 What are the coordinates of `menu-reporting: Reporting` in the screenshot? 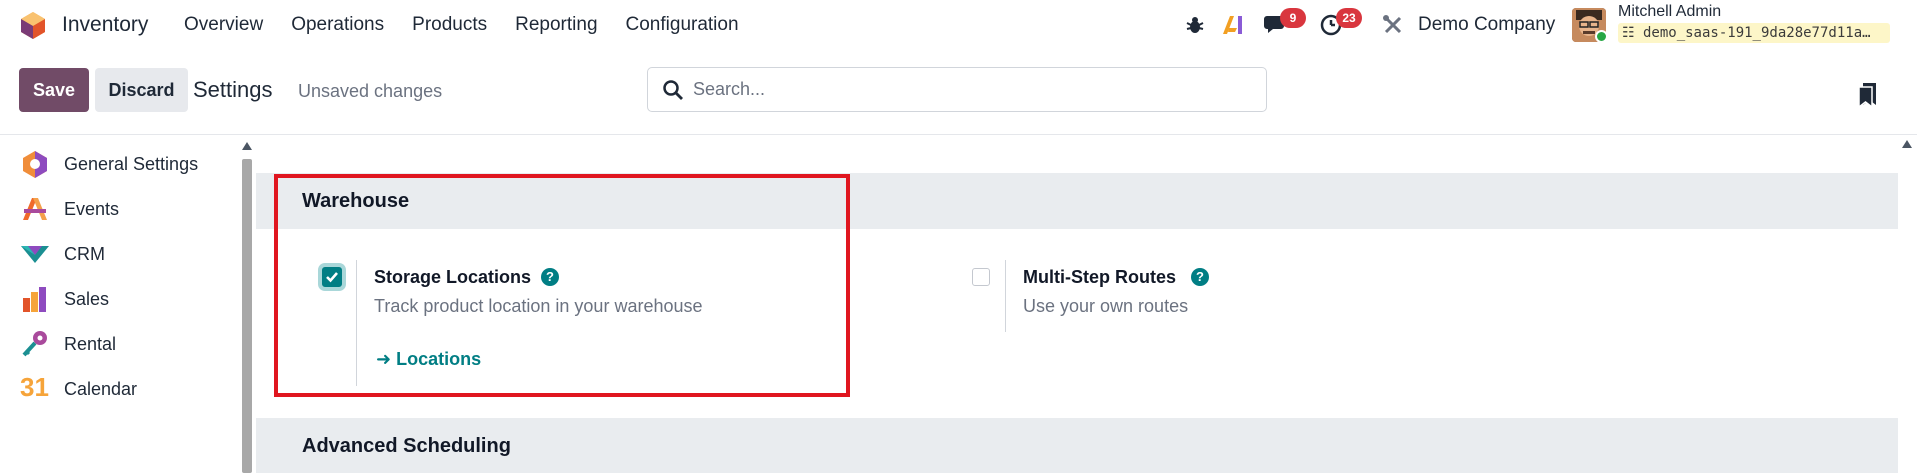 It's located at (556, 25).